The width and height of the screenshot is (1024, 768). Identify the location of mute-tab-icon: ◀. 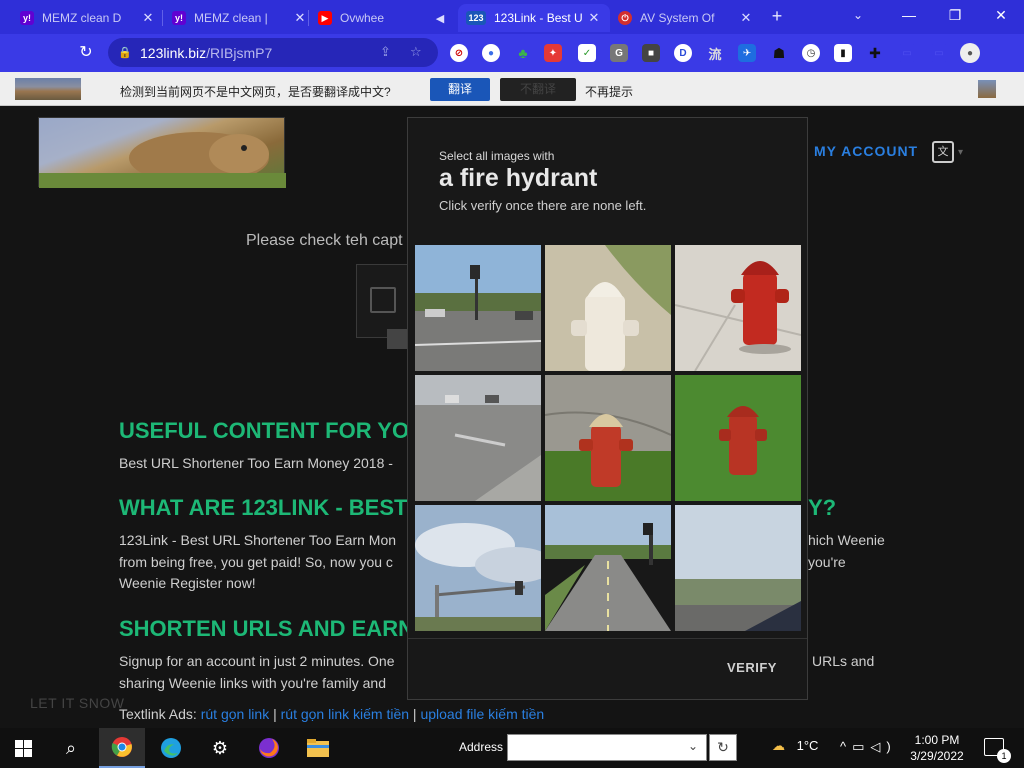
(440, 18).